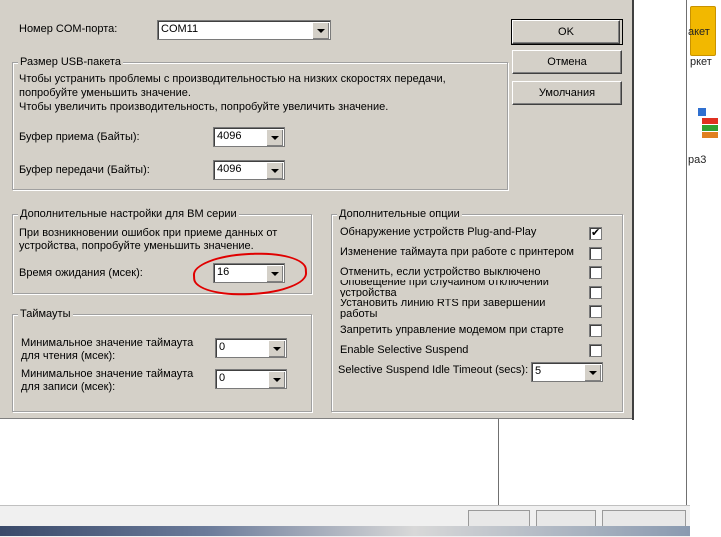 The width and height of the screenshot is (721, 537). What do you see at coordinates (162, 360) in the screenshot?
I see `timeouts-group: Таймауты` at bounding box center [162, 360].